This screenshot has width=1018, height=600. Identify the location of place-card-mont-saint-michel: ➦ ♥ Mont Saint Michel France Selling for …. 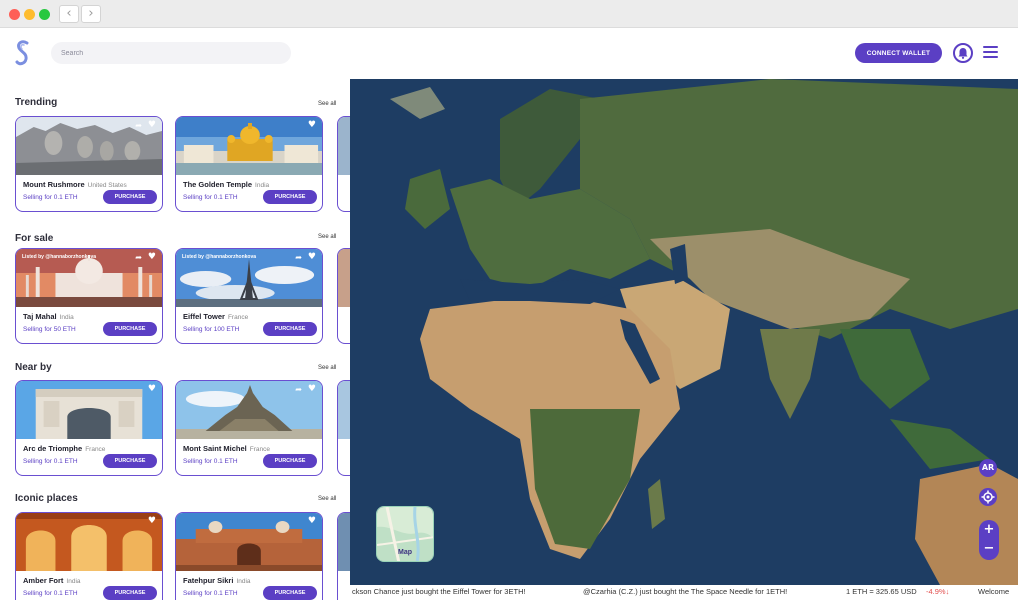
(249, 428).